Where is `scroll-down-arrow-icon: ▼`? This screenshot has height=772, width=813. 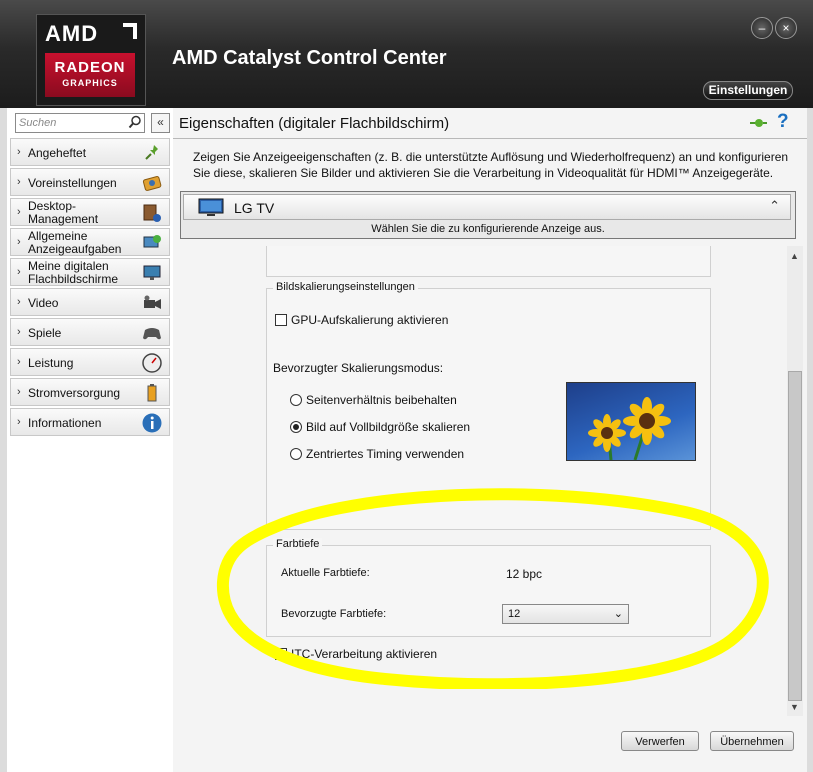 scroll-down-arrow-icon: ▼ is located at coordinates (794, 707).